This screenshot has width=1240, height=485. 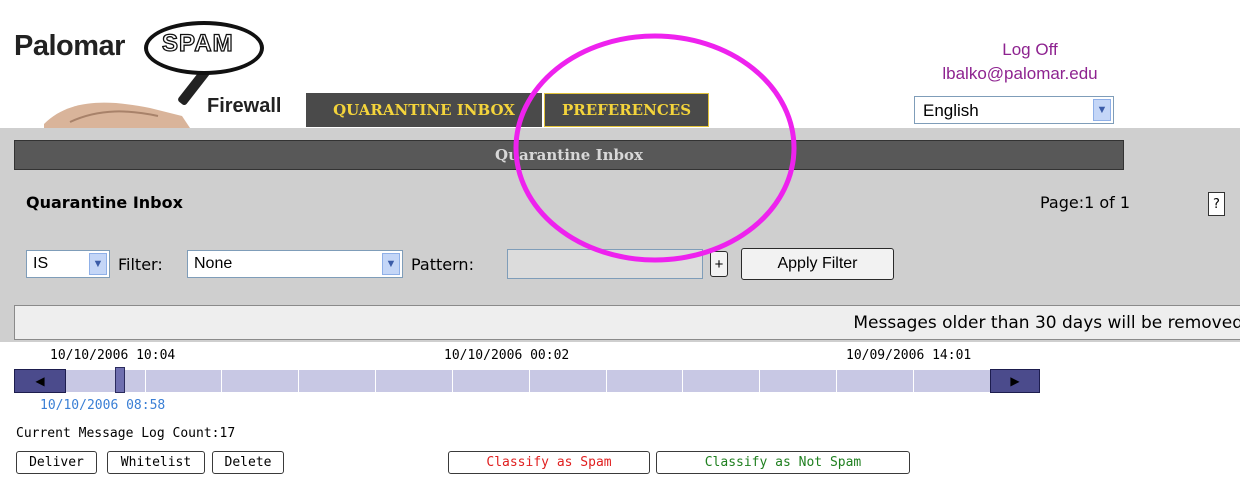 I want to click on operator-value: IS, so click(x=41, y=263).